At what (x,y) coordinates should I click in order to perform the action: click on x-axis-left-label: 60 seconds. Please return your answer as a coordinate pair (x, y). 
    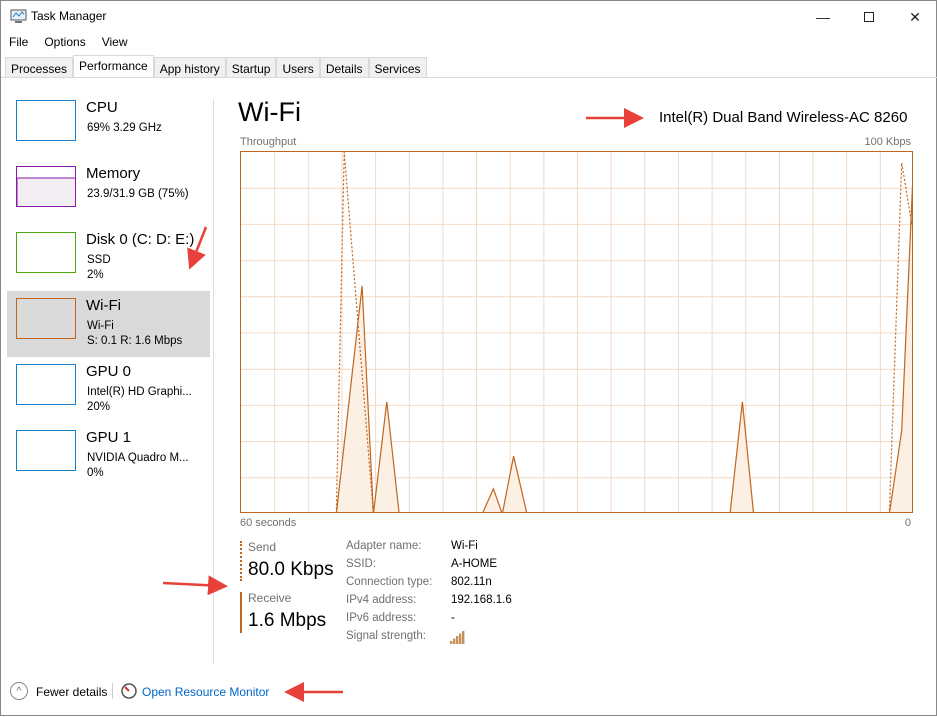
    Looking at the image, I should click on (268, 523).